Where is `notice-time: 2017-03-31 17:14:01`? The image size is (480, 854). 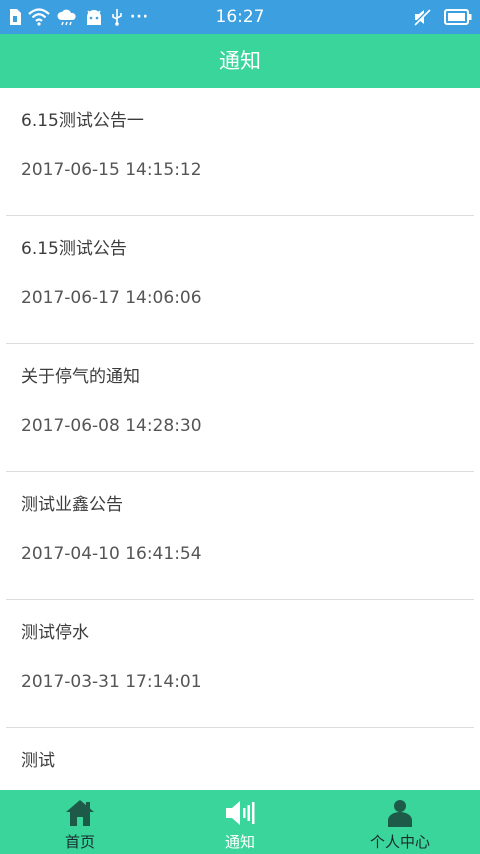 notice-time: 2017-03-31 17:14:01 is located at coordinates (111, 682).